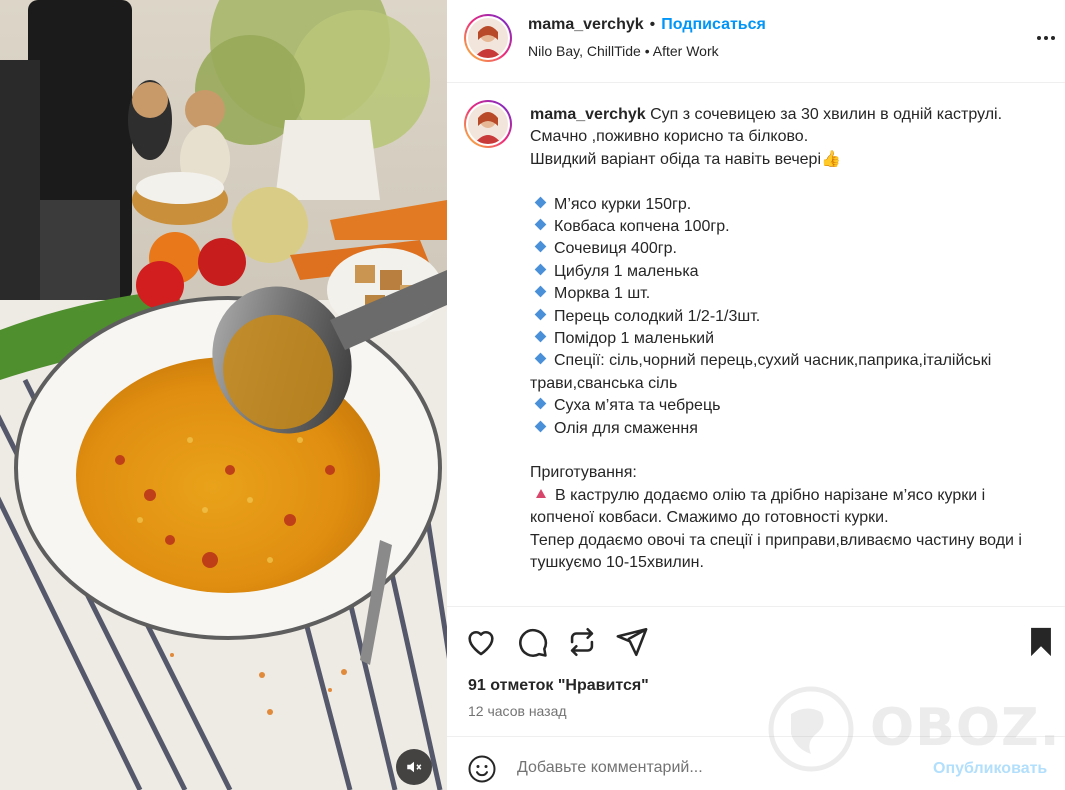 The height and width of the screenshot is (790, 1065). I want to click on caption-line: Смачно ,поживно корисно та білково., so click(669, 137).